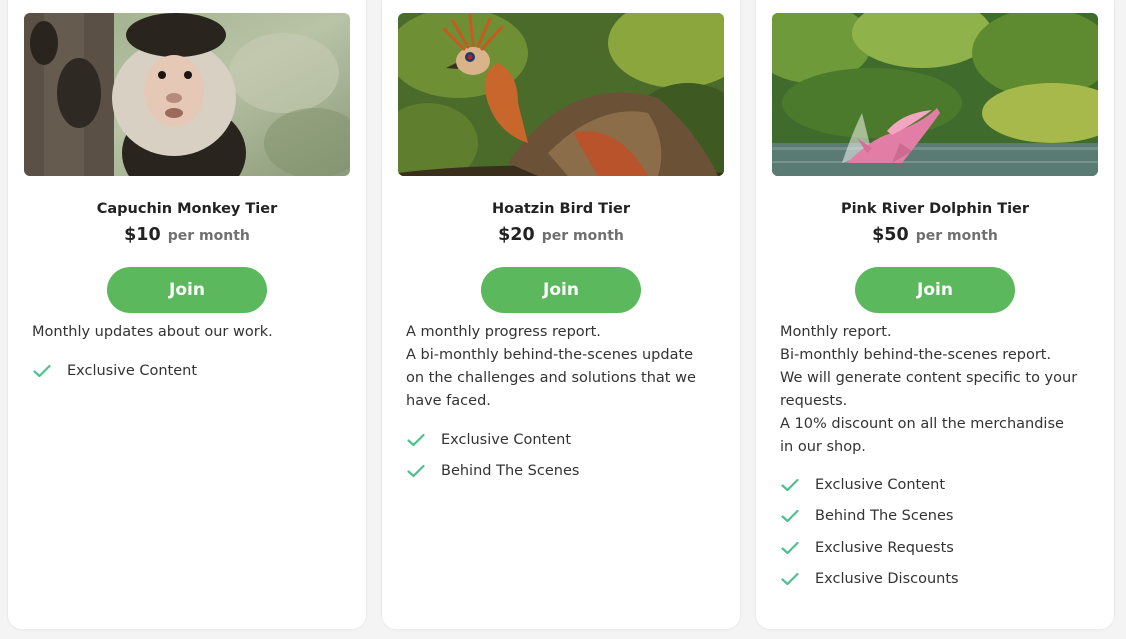  I want to click on benefit-item: Exclusive Discounts, so click(869, 580).